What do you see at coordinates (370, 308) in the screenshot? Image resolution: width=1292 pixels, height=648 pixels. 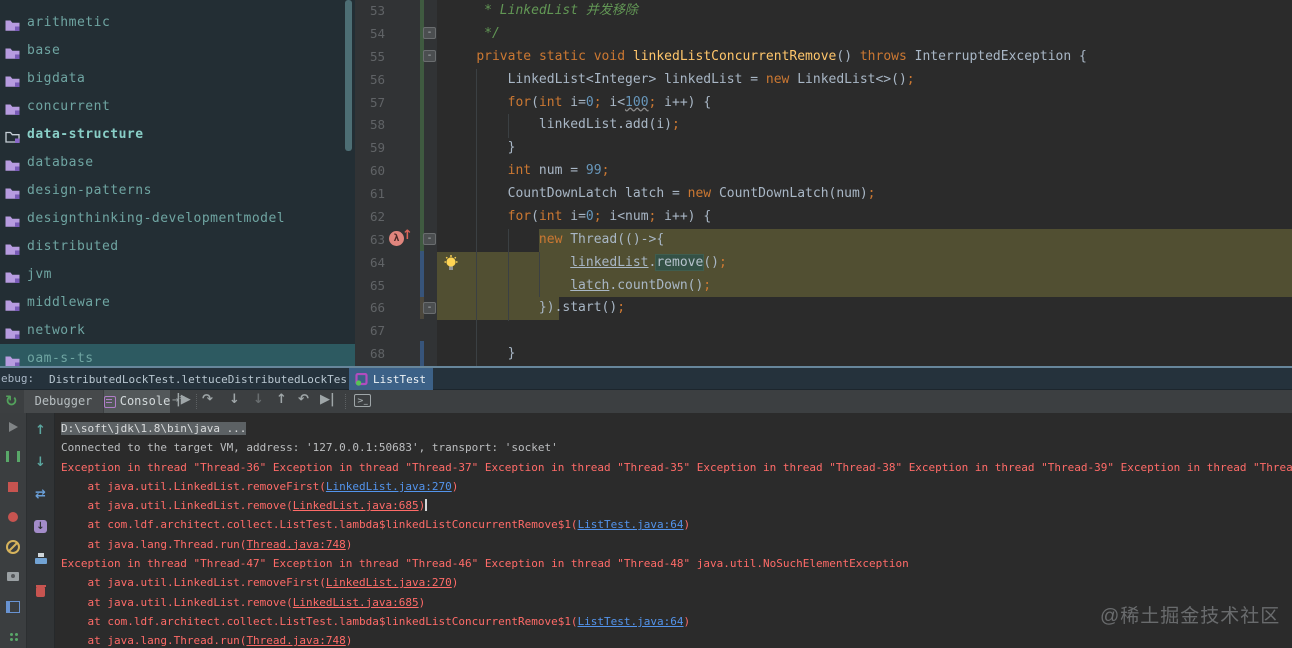 I see `line-number: 66` at bounding box center [370, 308].